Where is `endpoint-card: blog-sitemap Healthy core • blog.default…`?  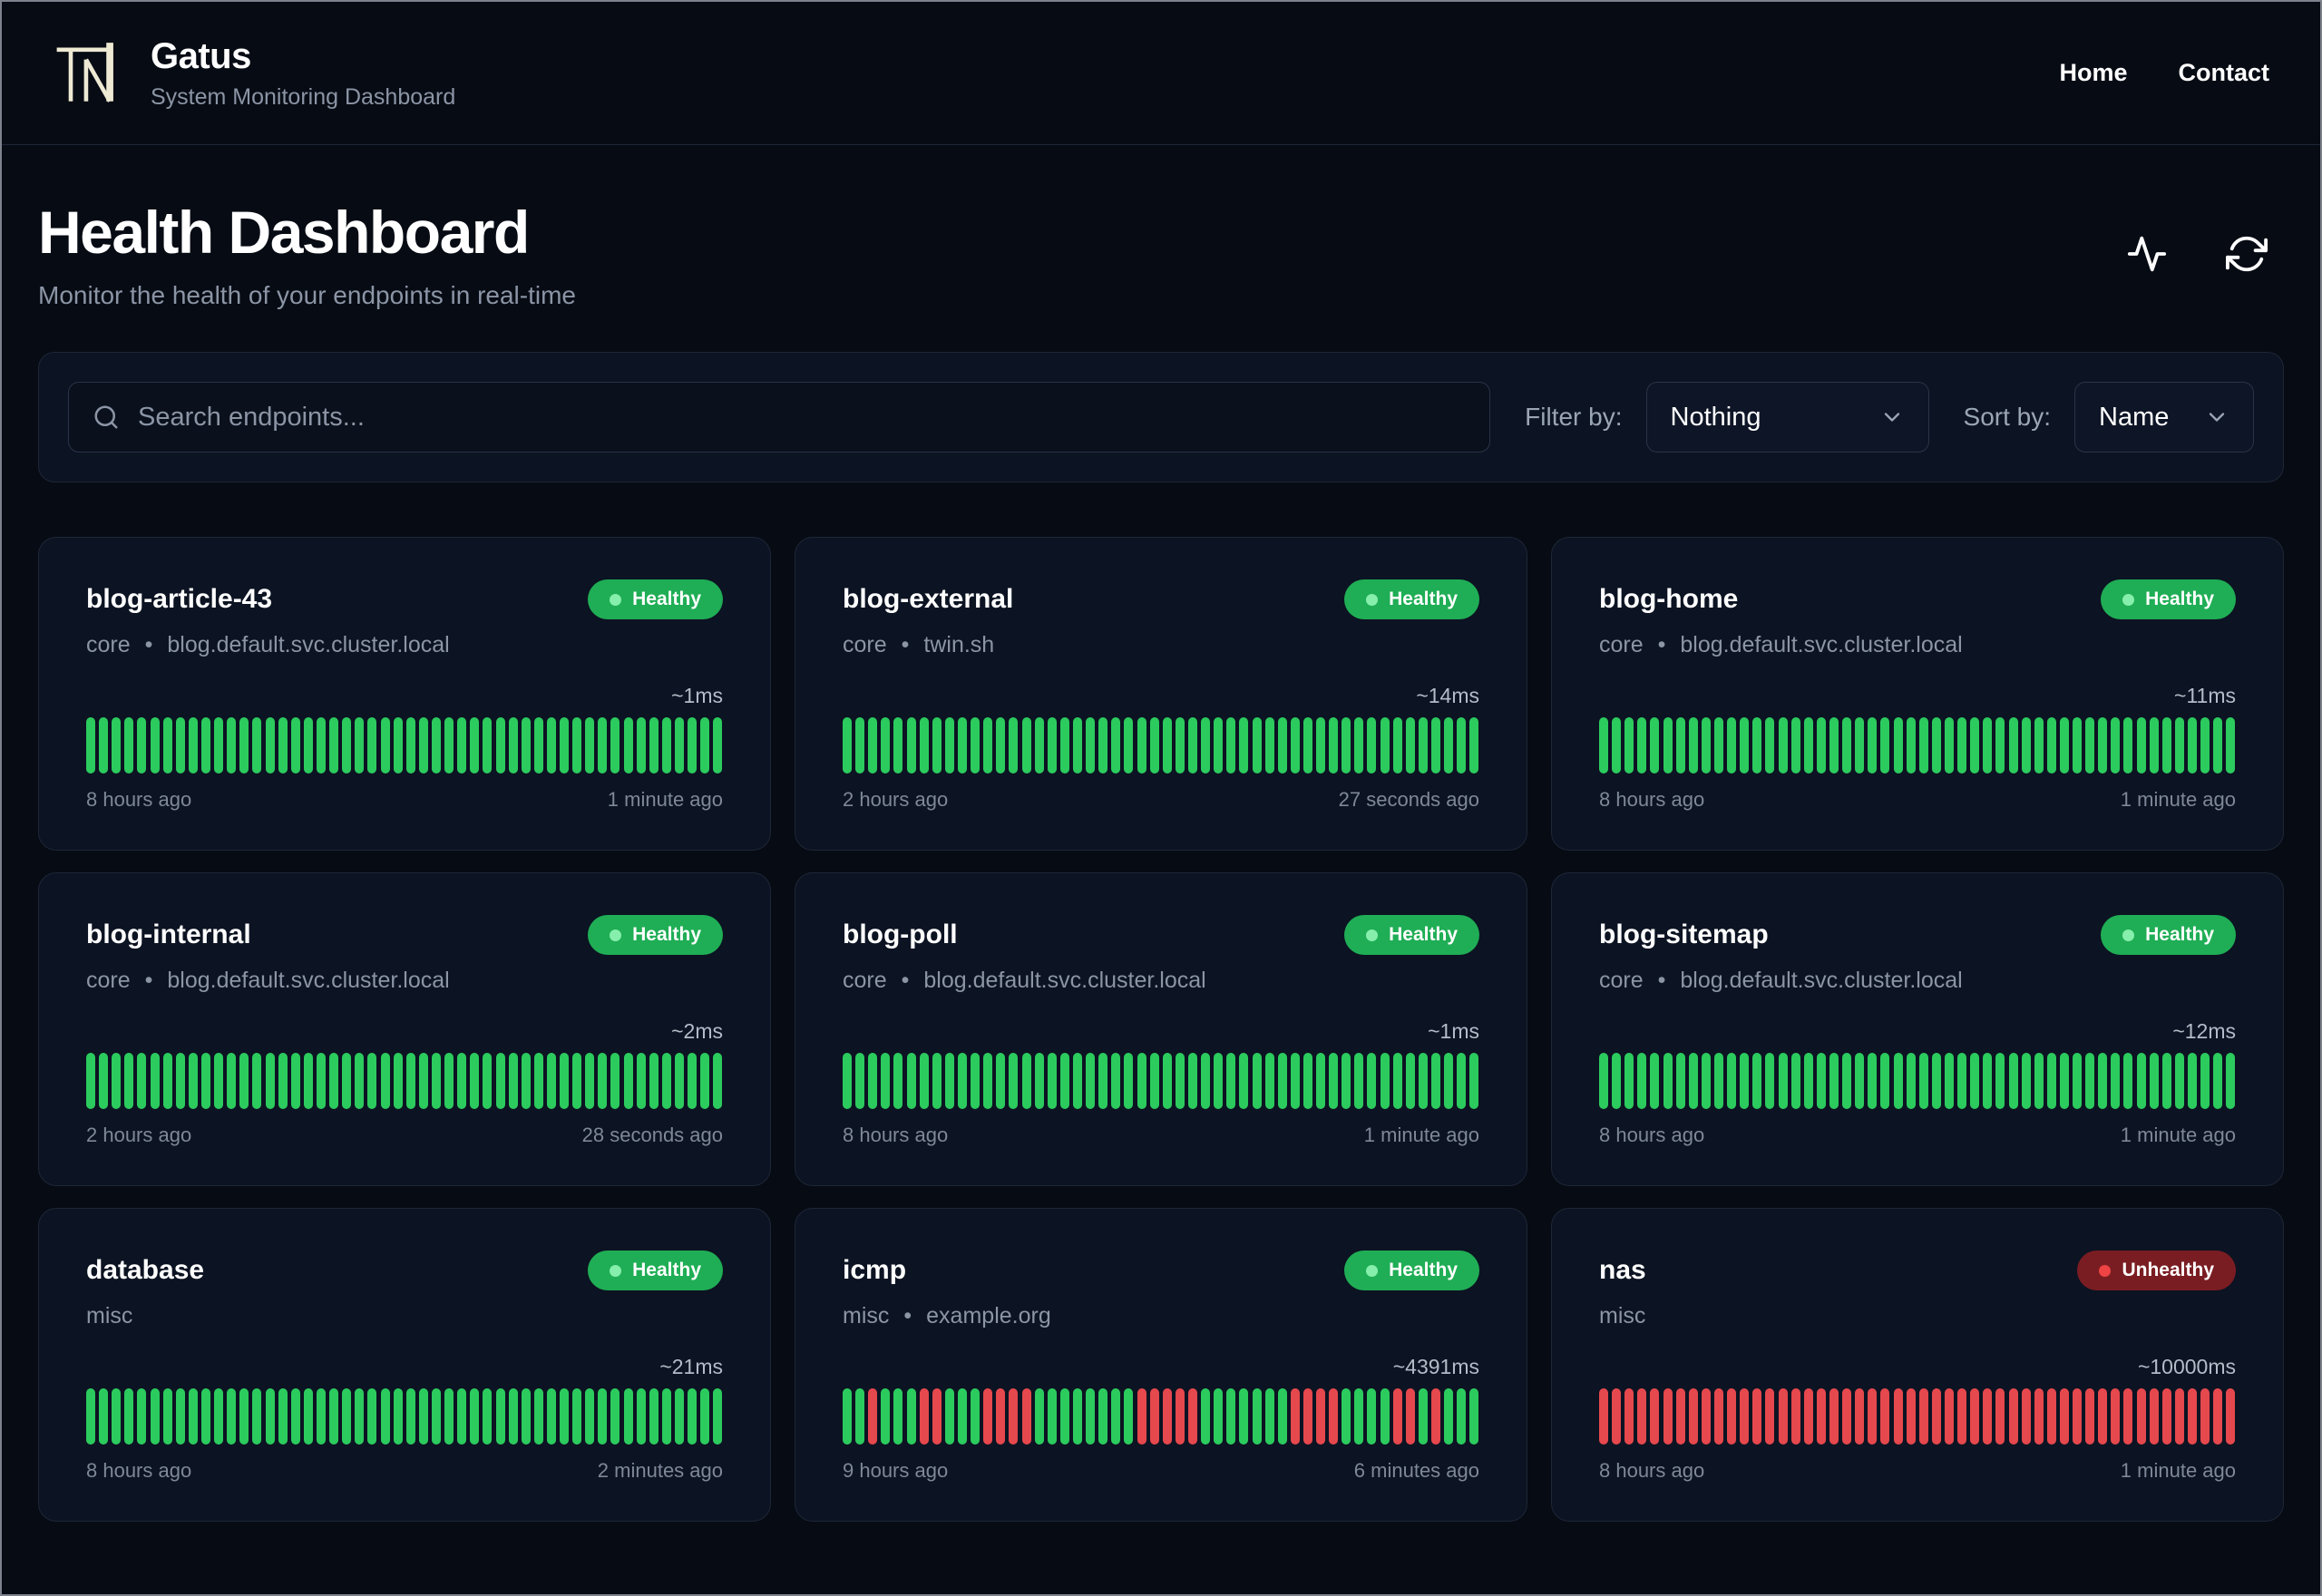
endpoint-card: blog-sitemap Healthy core • blog.default… is located at coordinates (1917, 1029).